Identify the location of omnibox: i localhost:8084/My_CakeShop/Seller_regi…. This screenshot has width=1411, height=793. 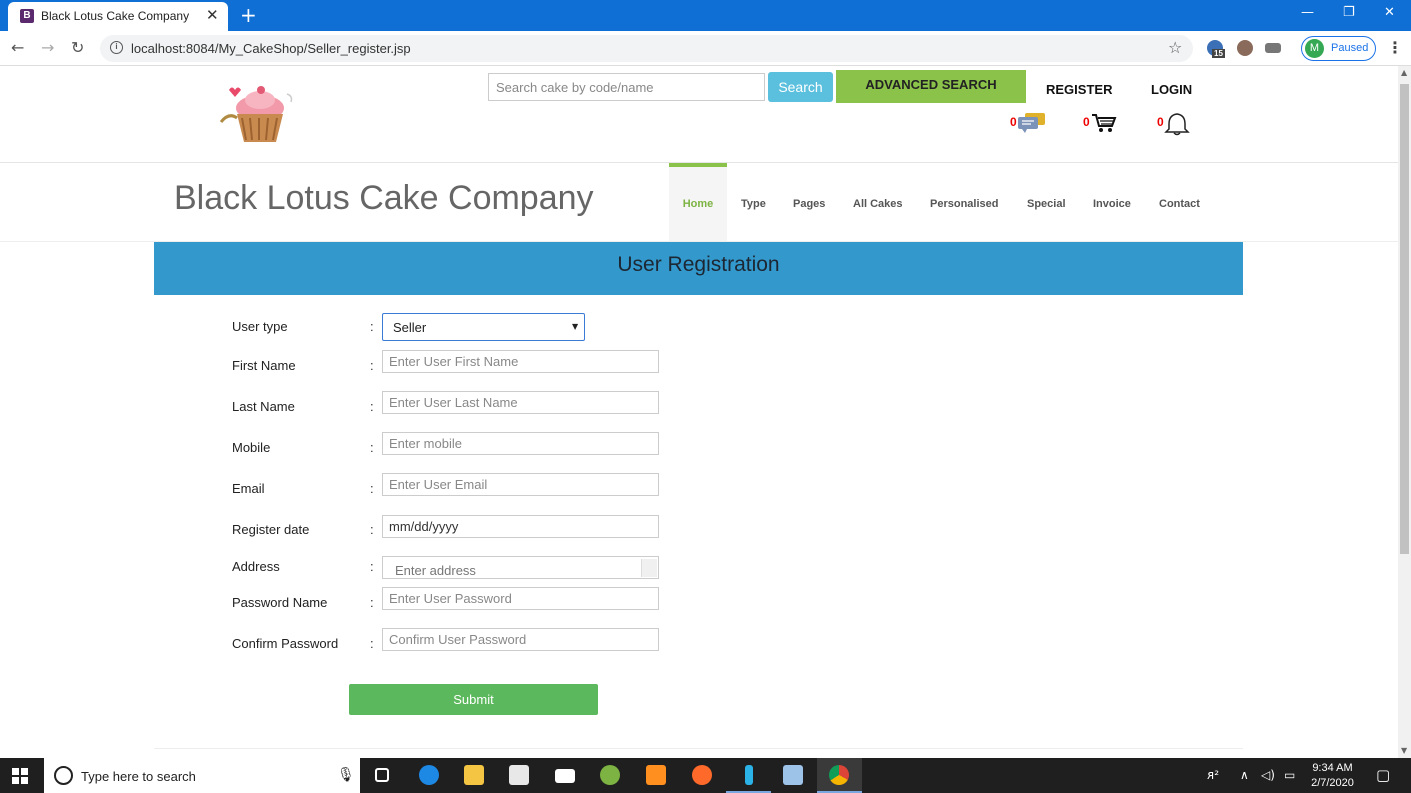
(646, 48).